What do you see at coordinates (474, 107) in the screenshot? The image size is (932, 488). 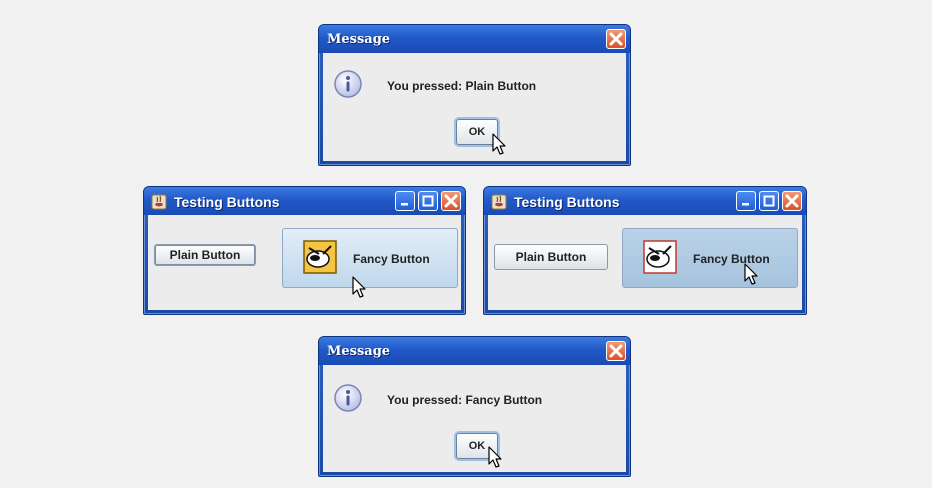 I see `dialog-content: You pressed: Plain Button OK` at bounding box center [474, 107].